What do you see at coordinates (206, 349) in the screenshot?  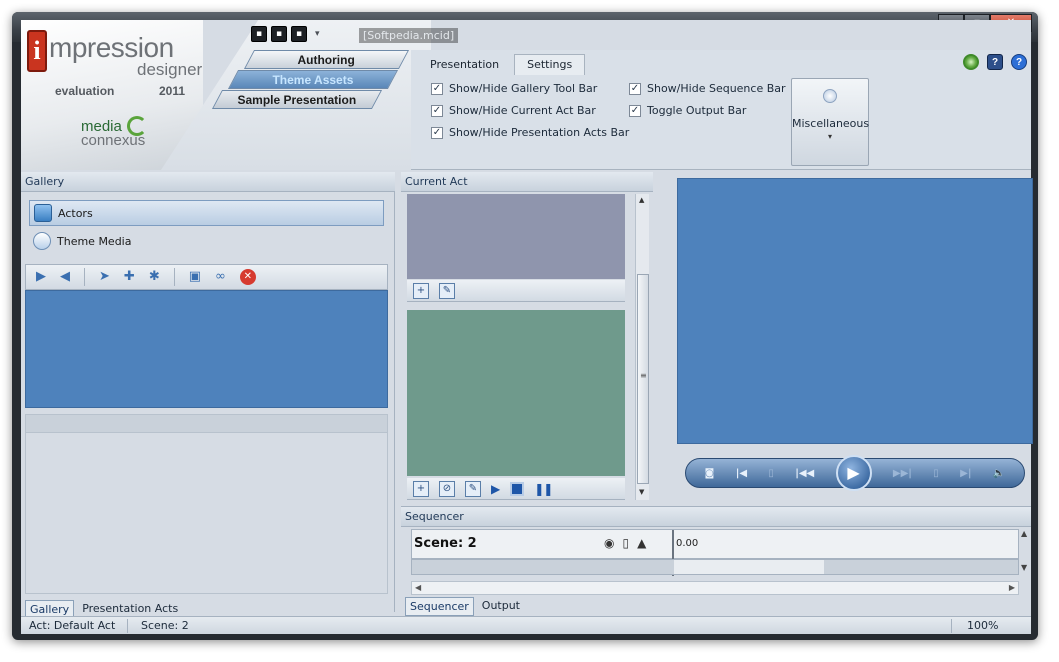 I see `gallery-content-area` at bounding box center [206, 349].